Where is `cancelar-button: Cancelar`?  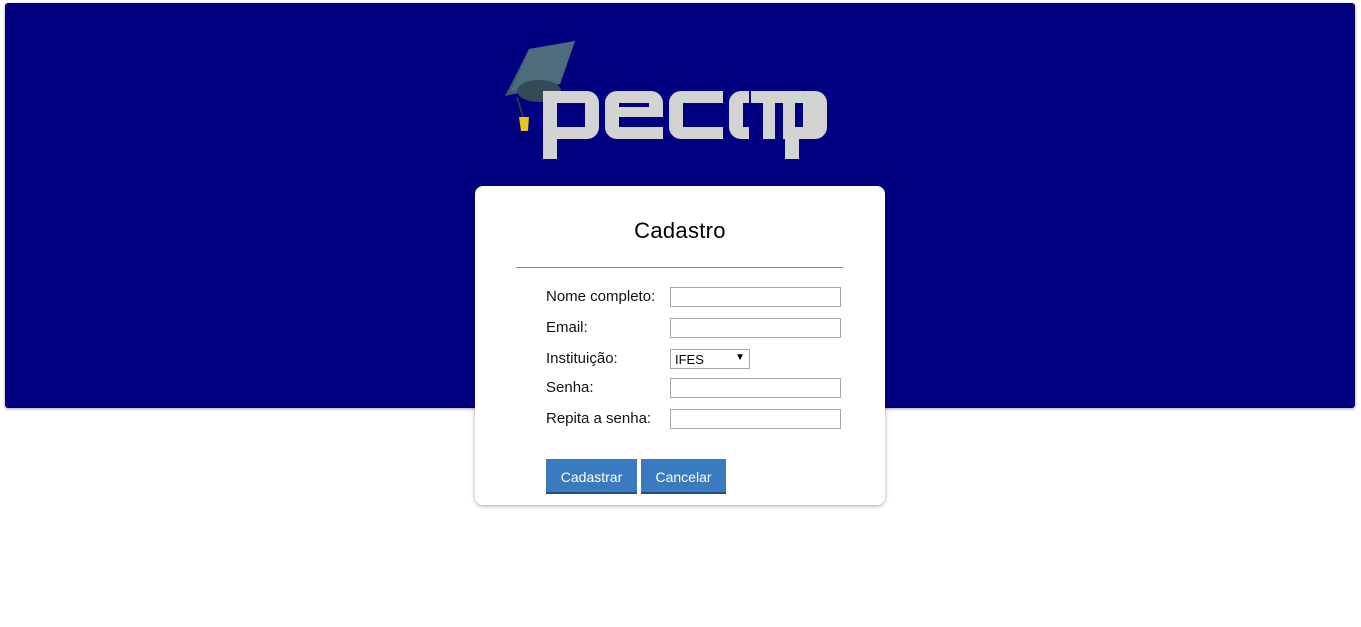 cancelar-button: Cancelar is located at coordinates (683, 476).